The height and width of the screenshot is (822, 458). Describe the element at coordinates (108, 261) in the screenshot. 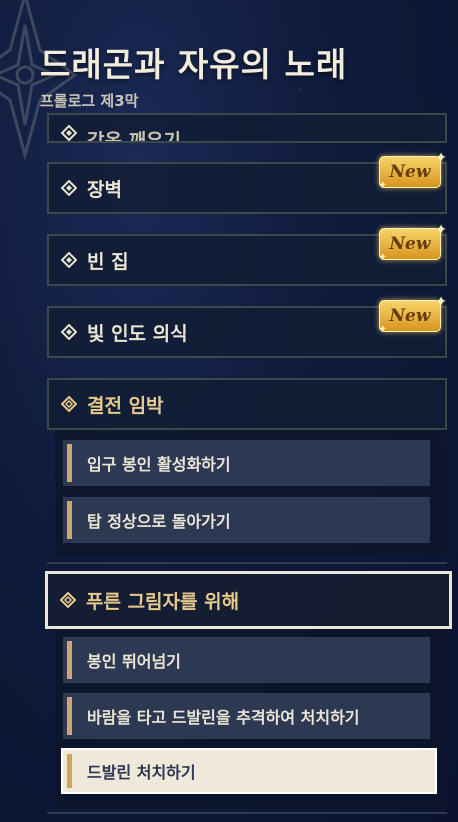

I see `chapter-name: 빈 집` at that location.